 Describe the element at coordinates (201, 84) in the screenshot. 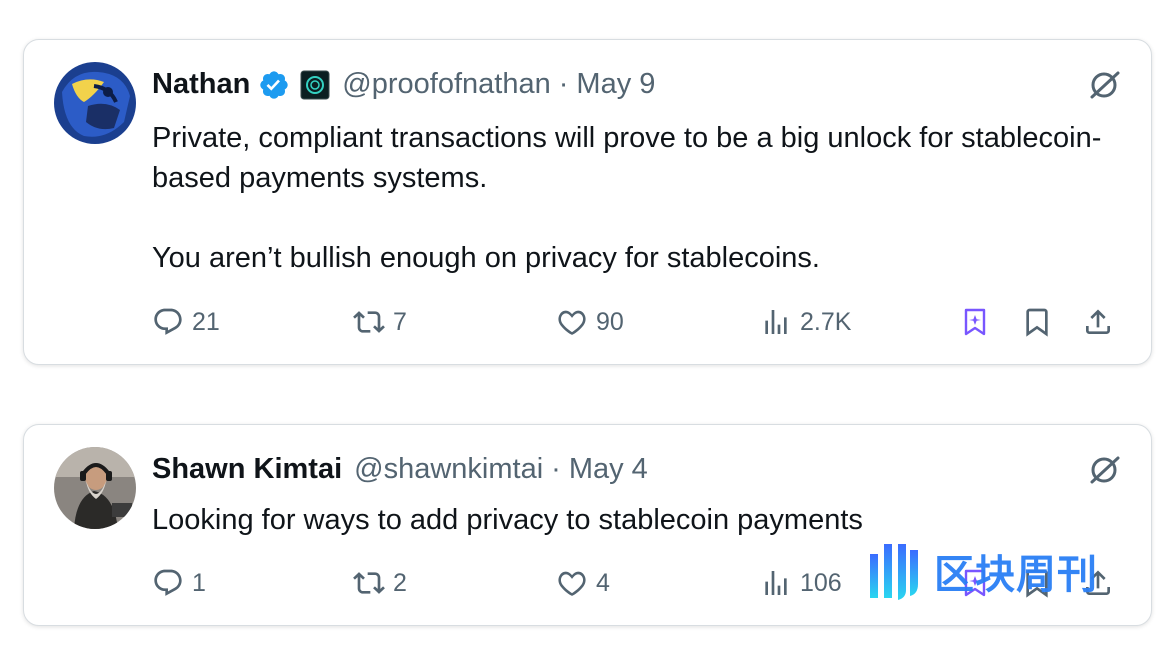

I see `author-name: Nathan` at that location.